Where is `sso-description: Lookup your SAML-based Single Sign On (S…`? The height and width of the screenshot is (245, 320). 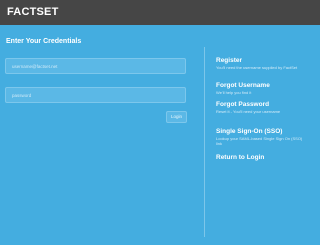
sso-description: Lookup your SAML-based Single Sign On (S… is located at coordinates (259, 141).